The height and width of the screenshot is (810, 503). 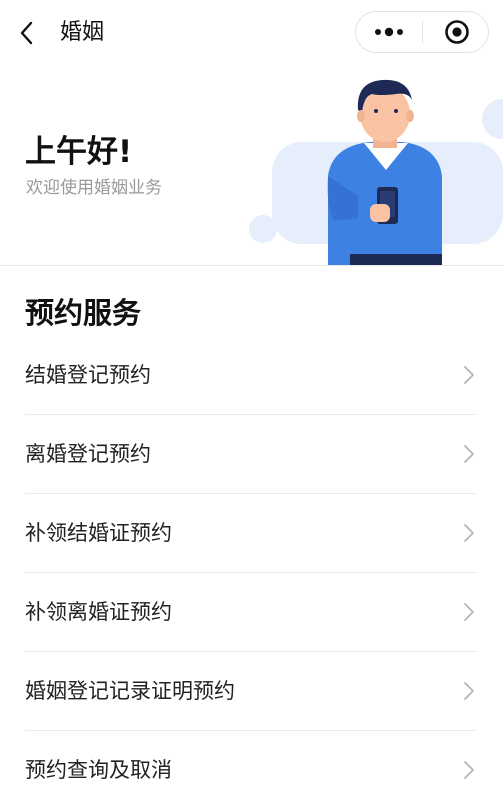 What do you see at coordinates (251, 375) in the screenshot?
I see `menu-item-marriage-registration: 结婚登记预约` at bounding box center [251, 375].